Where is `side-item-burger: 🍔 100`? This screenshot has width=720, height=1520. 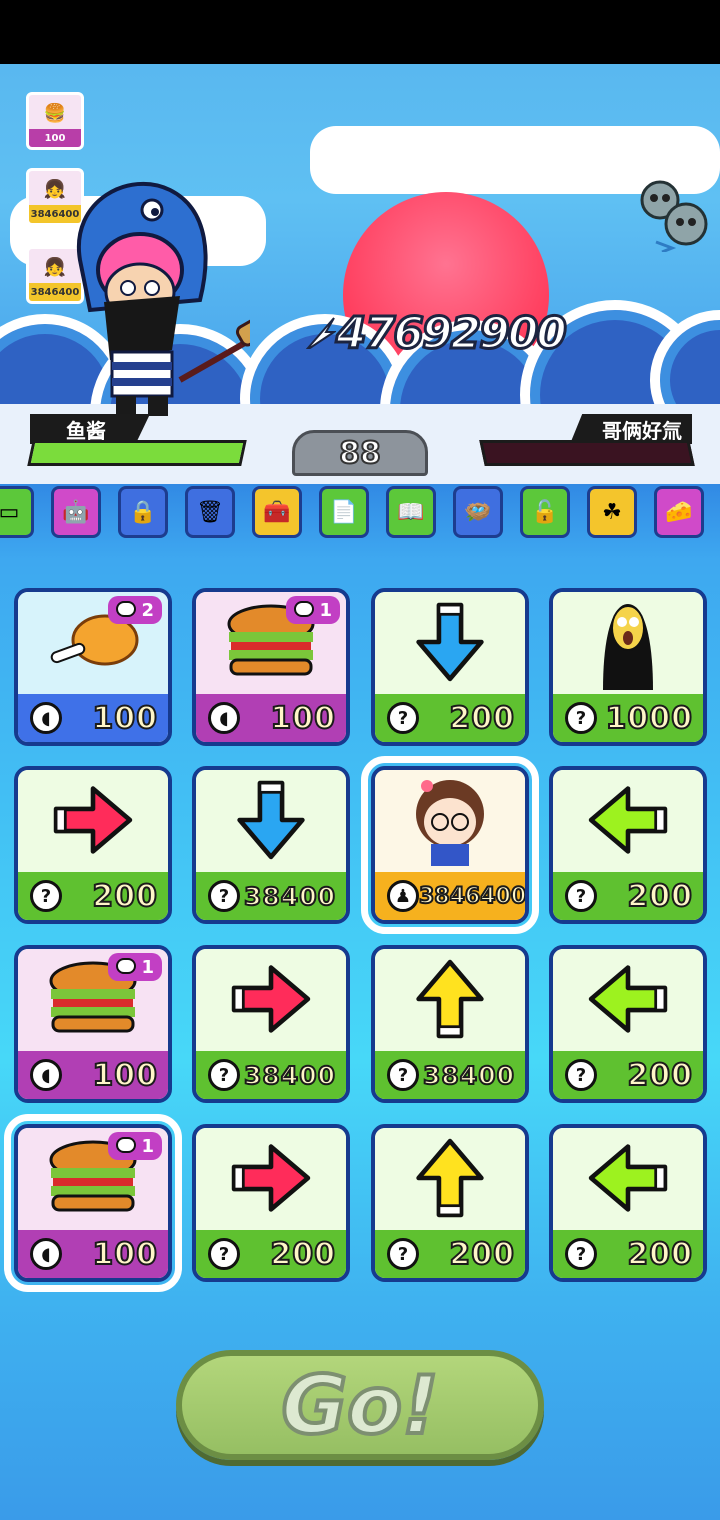
side-item-burger: 🍔 100 is located at coordinates (55, 121).